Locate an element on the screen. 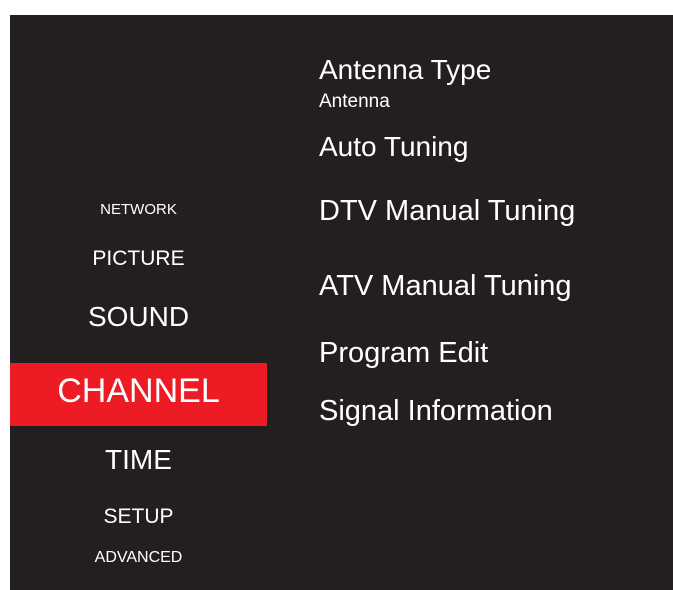 The width and height of the screenshot is (673, 590). menu-item-picture: PICTURE is located at coordinates (138, 259).